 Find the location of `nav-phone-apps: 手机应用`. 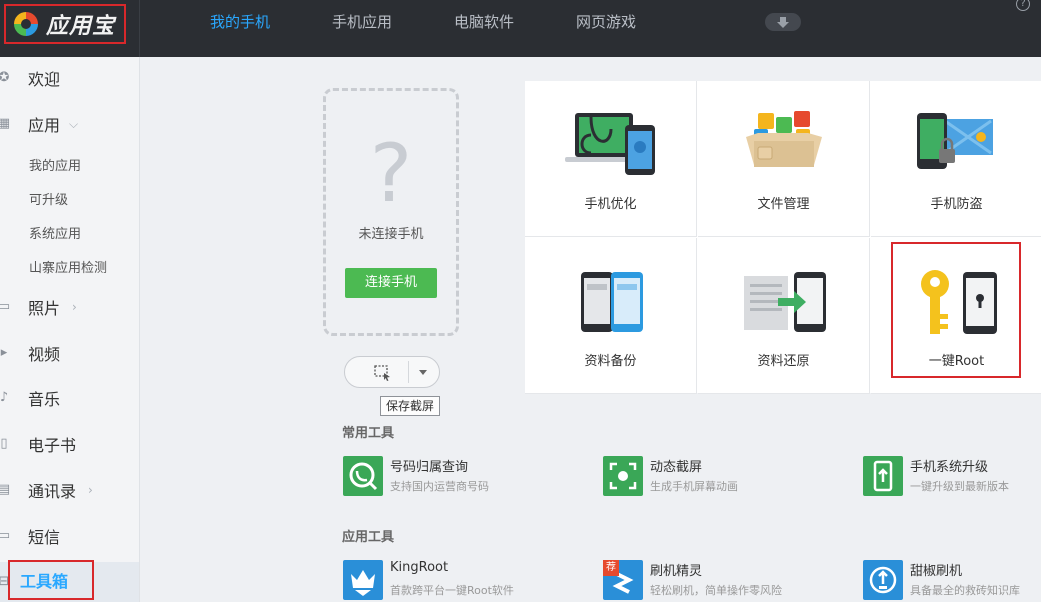

nav-phone-apps: 手机应用 is located at coordinates (362, 22).